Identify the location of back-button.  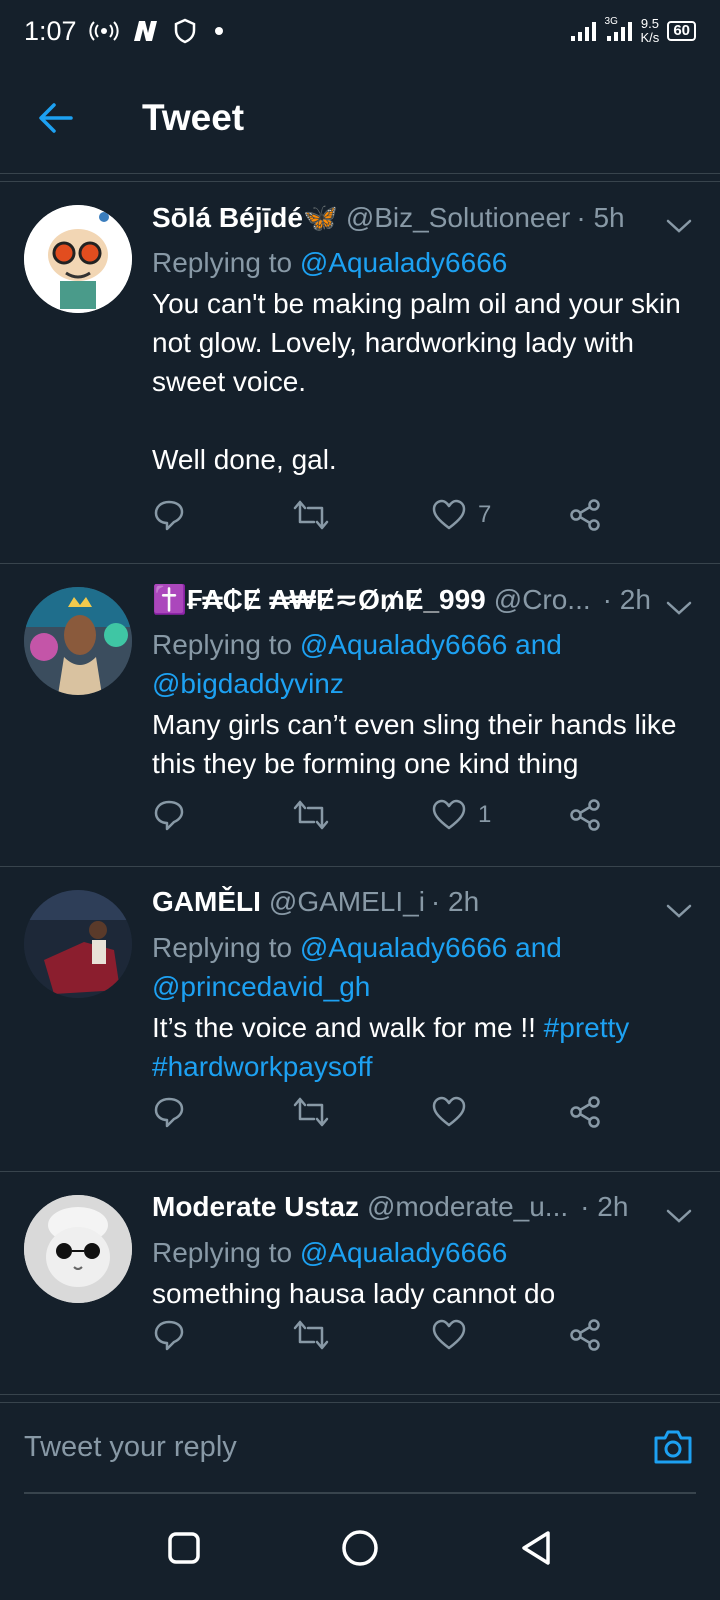
(56, 118).